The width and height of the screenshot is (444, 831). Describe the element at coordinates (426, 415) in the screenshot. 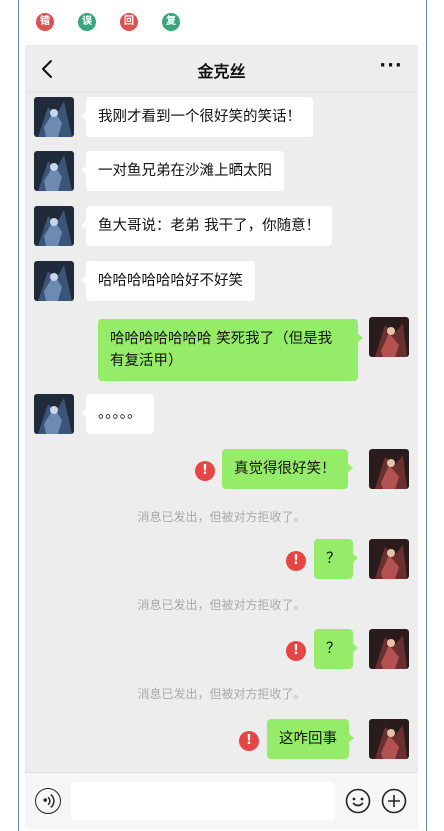

I see `frame-line-right` at that location.